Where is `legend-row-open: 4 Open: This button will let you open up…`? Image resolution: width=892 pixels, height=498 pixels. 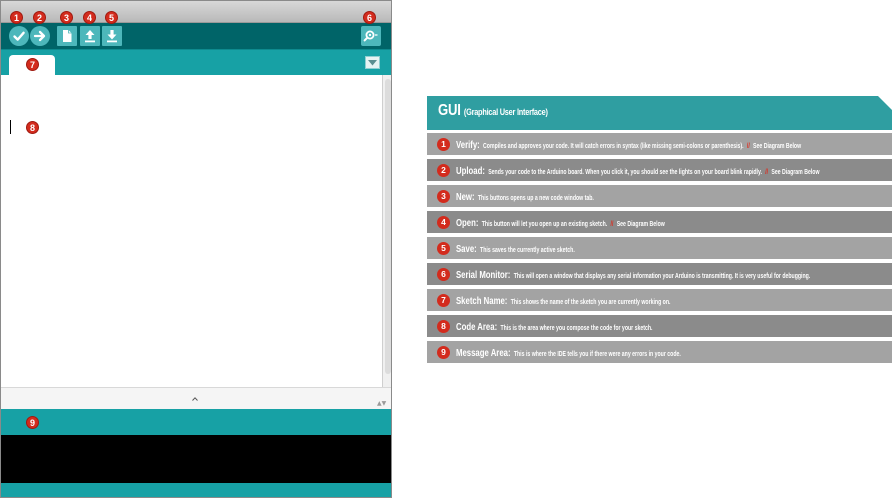 legend-row-open: 4 Open: This button will let you open up… is located at coordinates (659, 222).